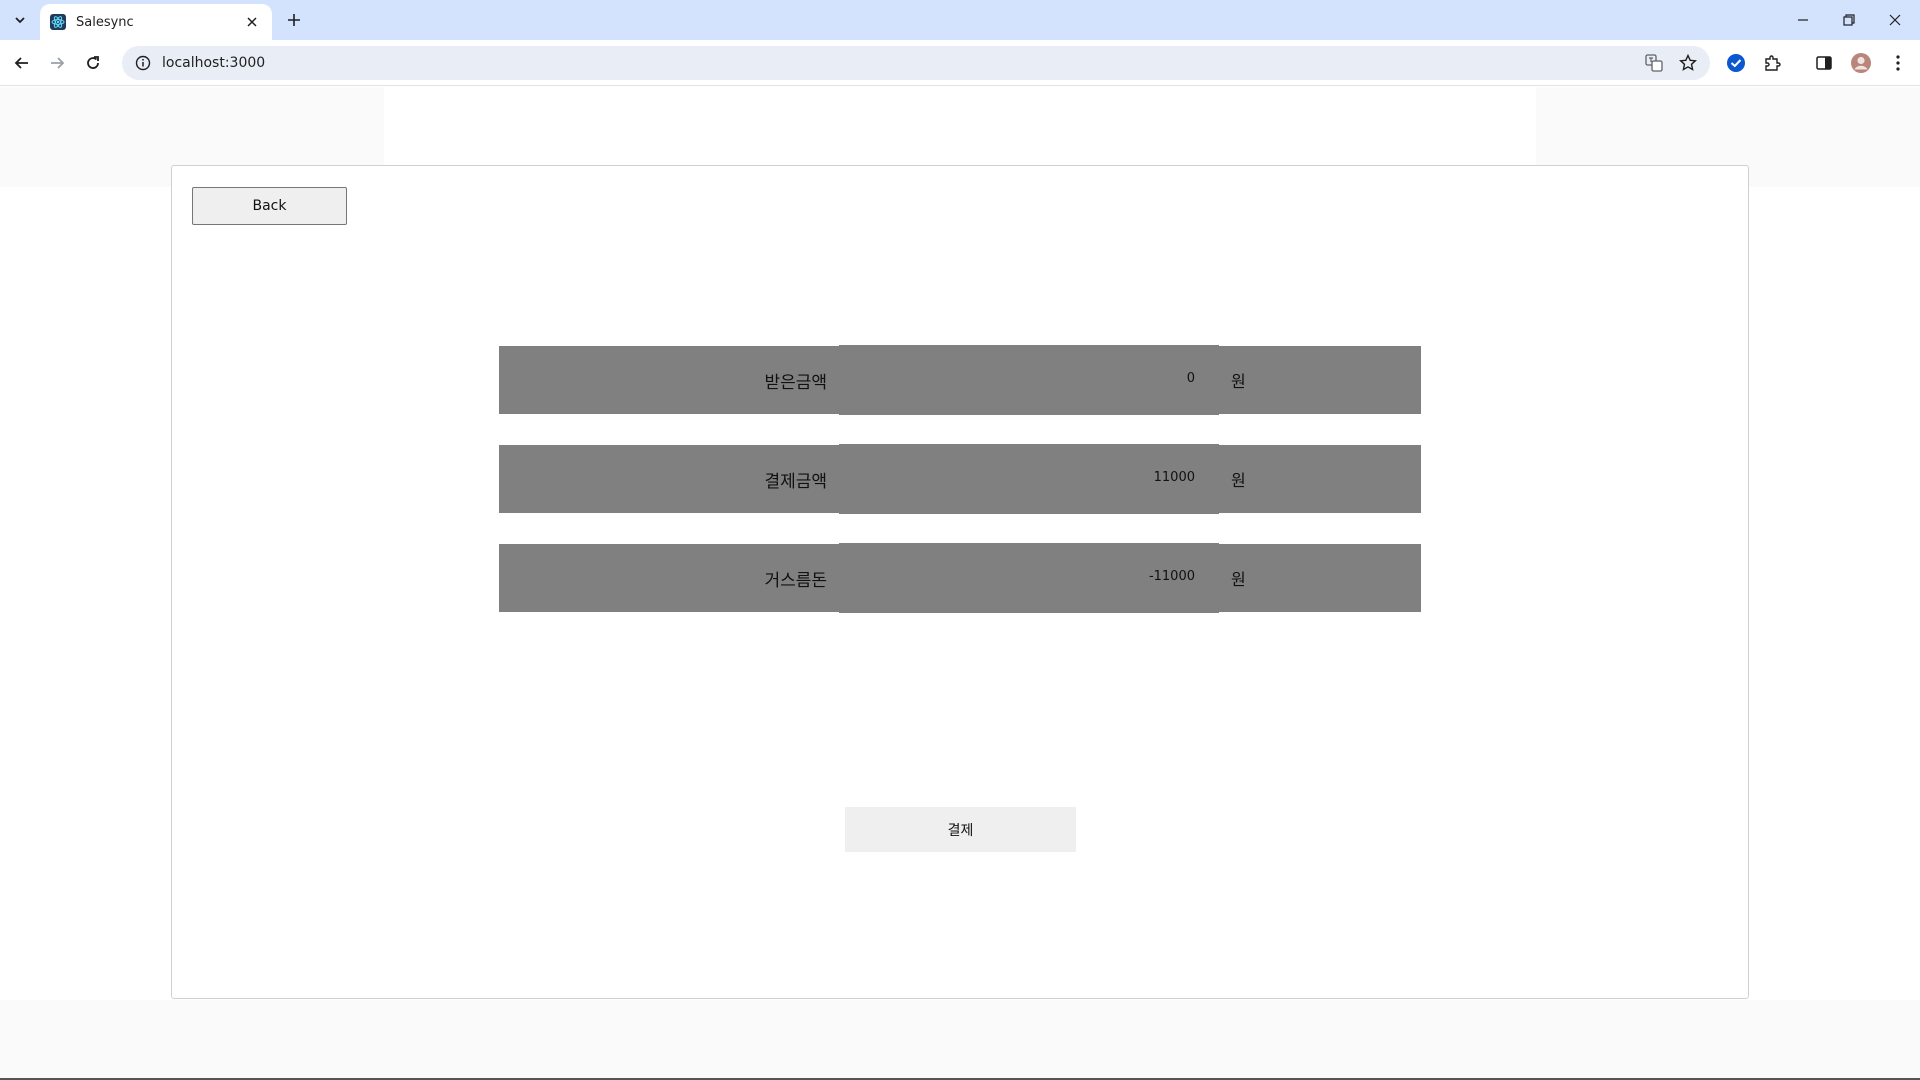 This screenshot has width=1920, height=1080. What do you see at coordinates (105, 22) in the screenshot?
I see `tab-title: Salesync` at bounding box center [105, 22].